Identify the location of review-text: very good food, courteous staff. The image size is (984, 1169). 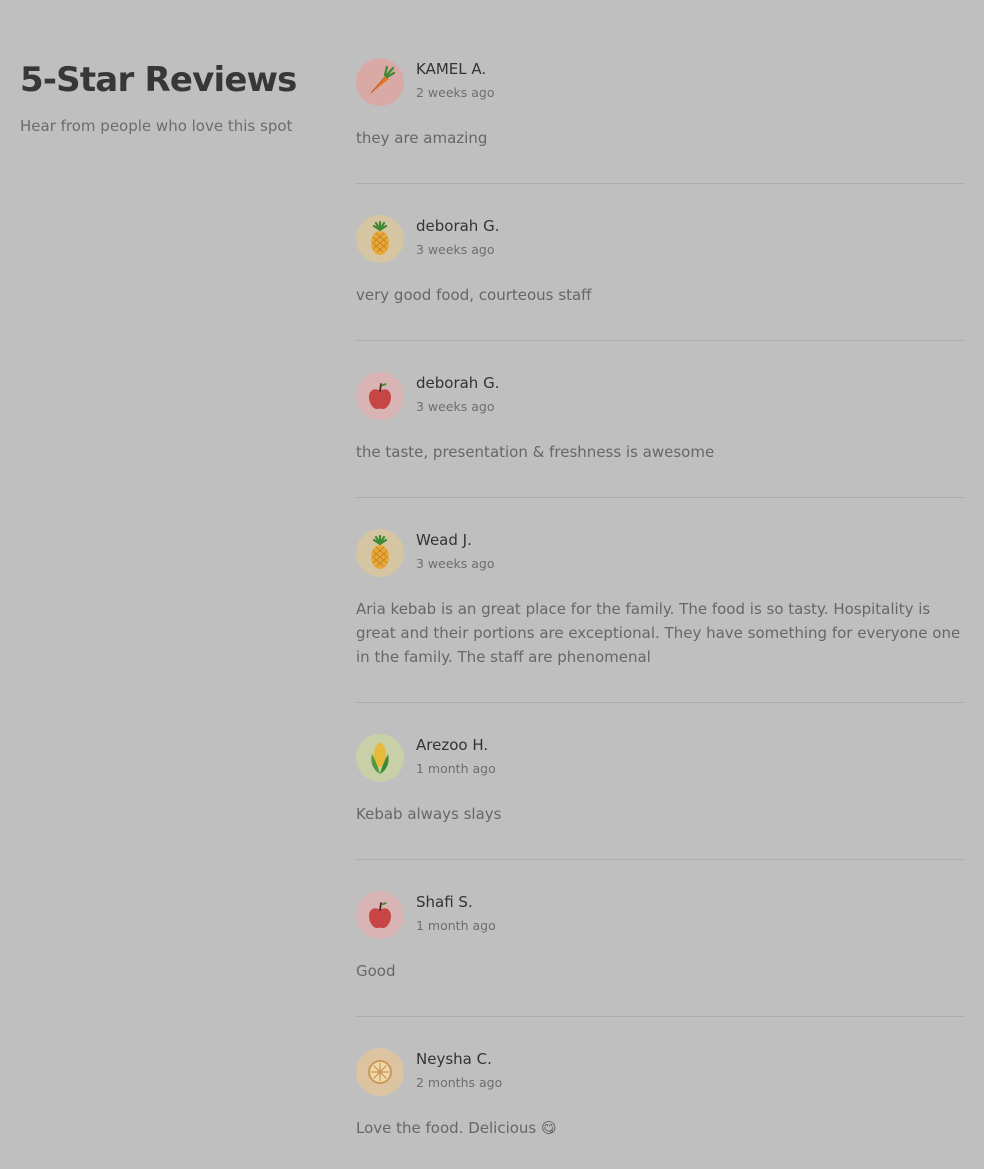
(474, 295).